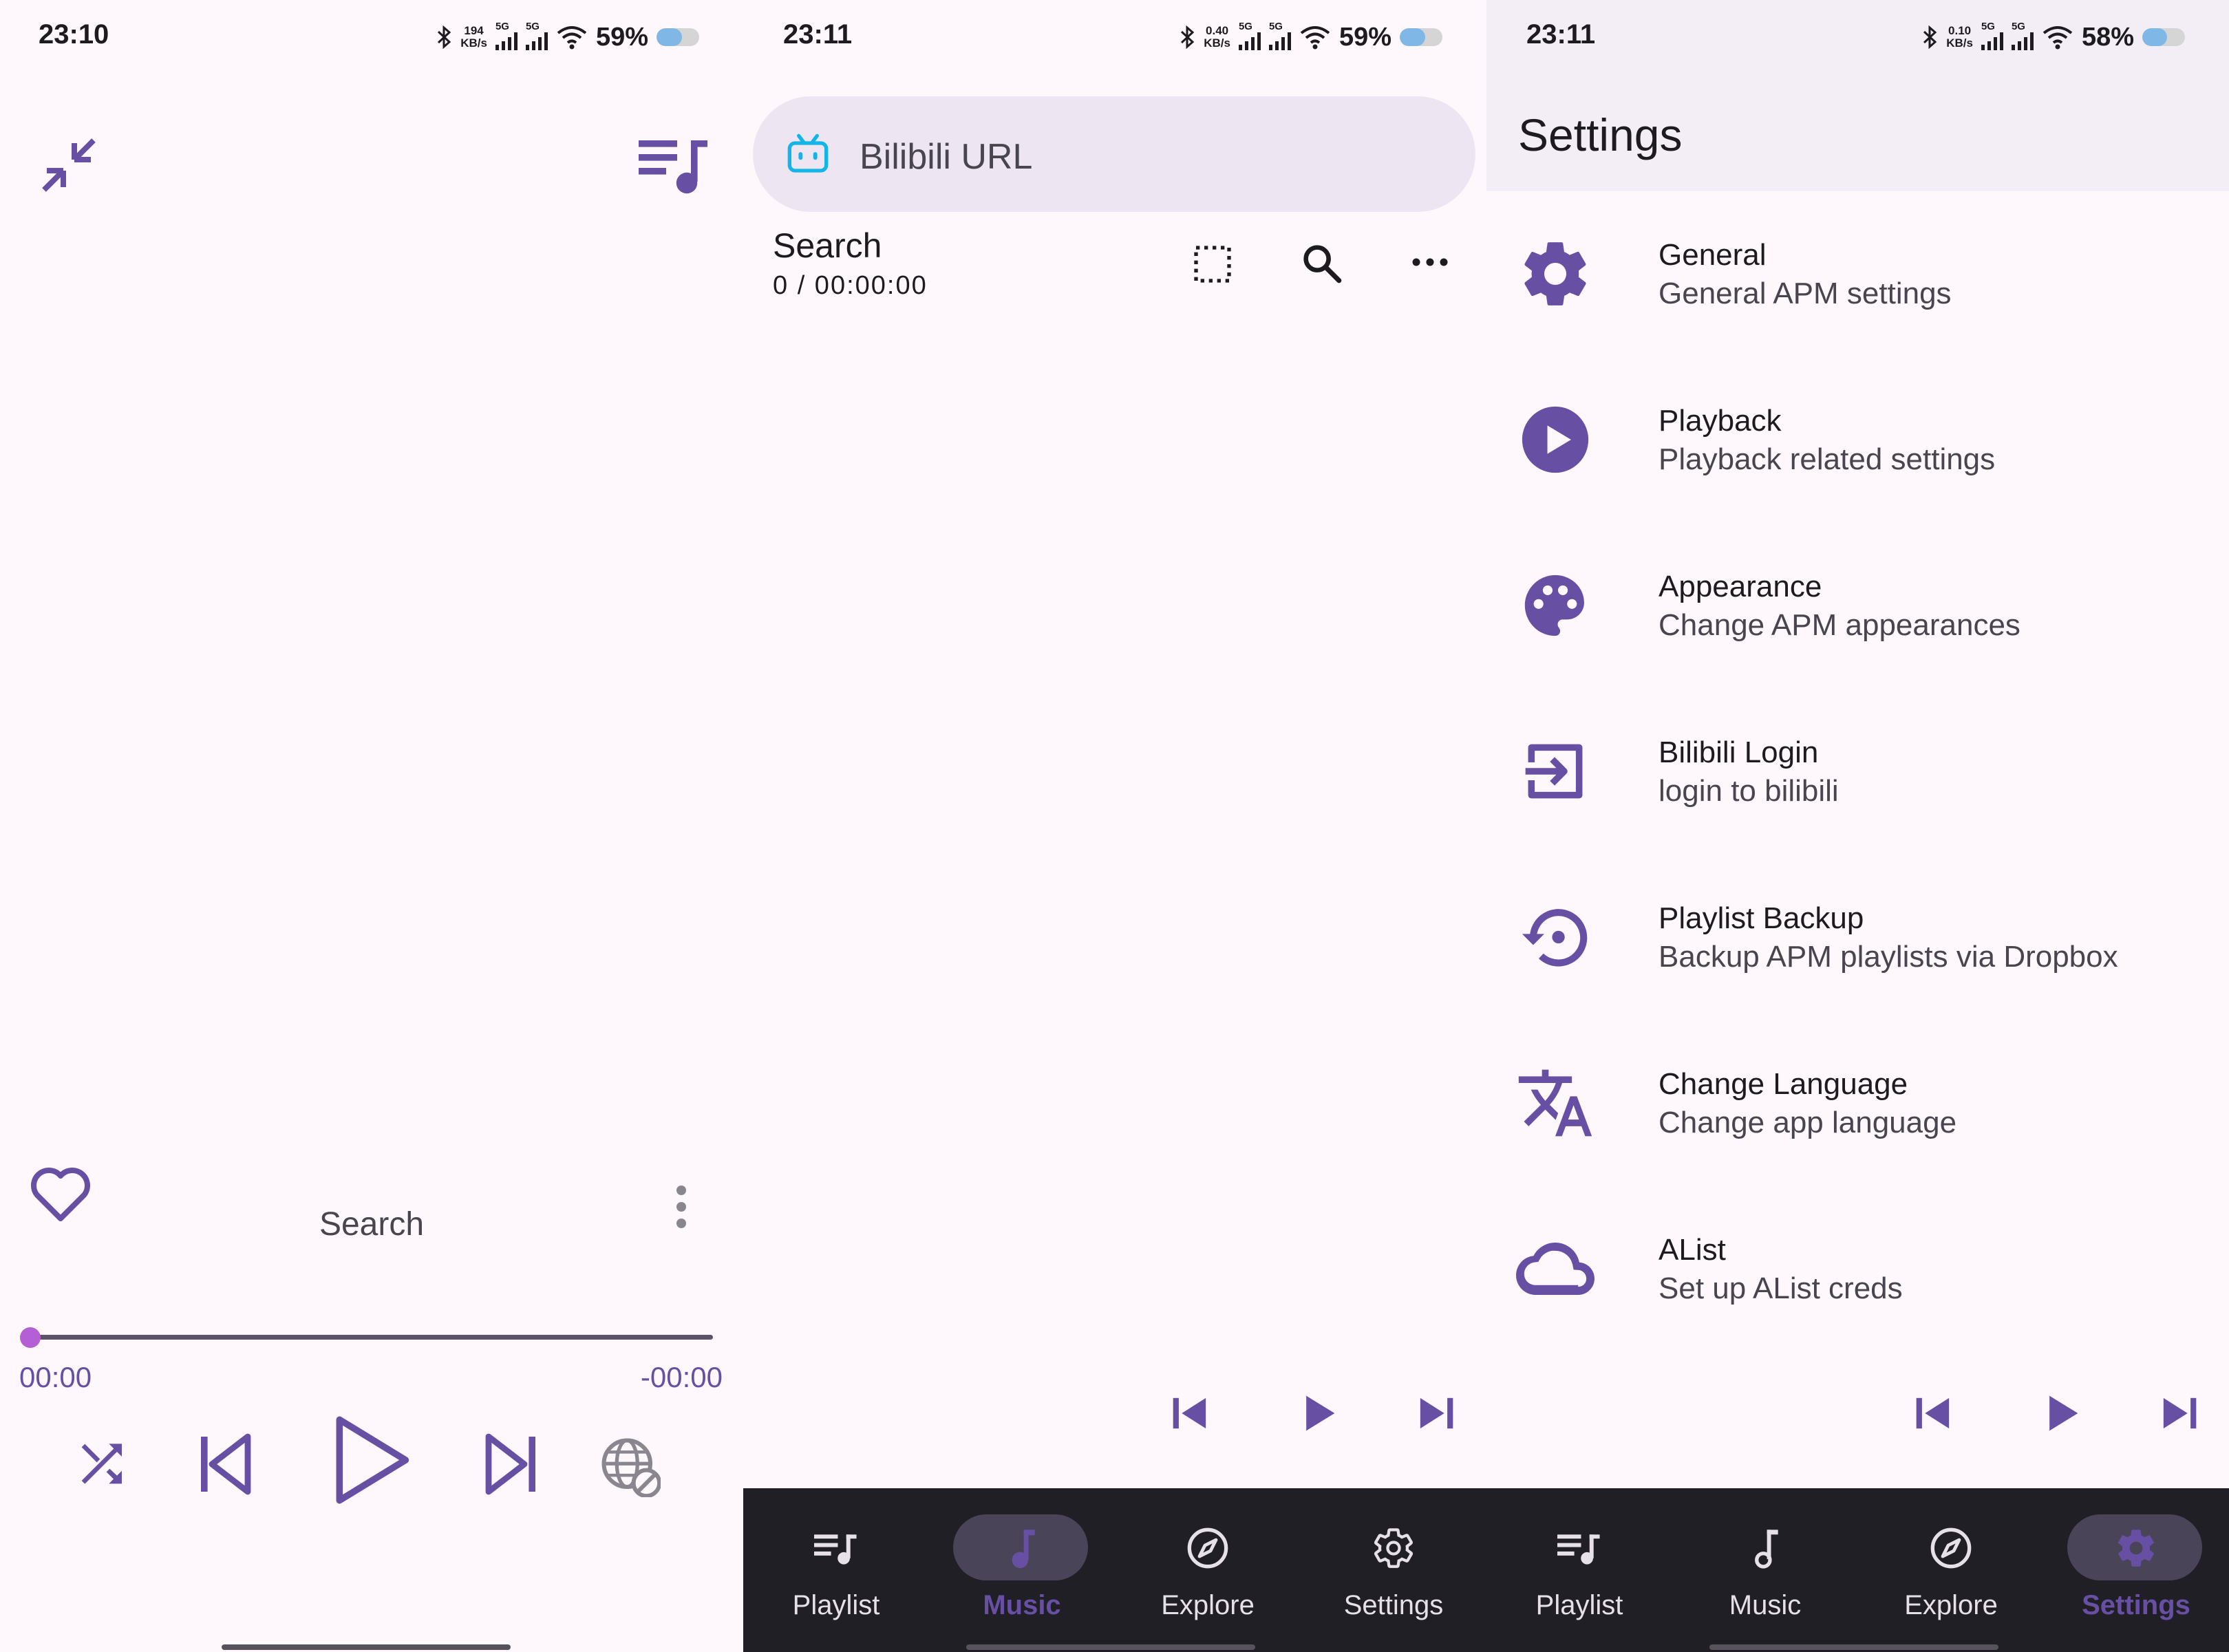  I want to click on setting-title: General, so click(1713, 255).